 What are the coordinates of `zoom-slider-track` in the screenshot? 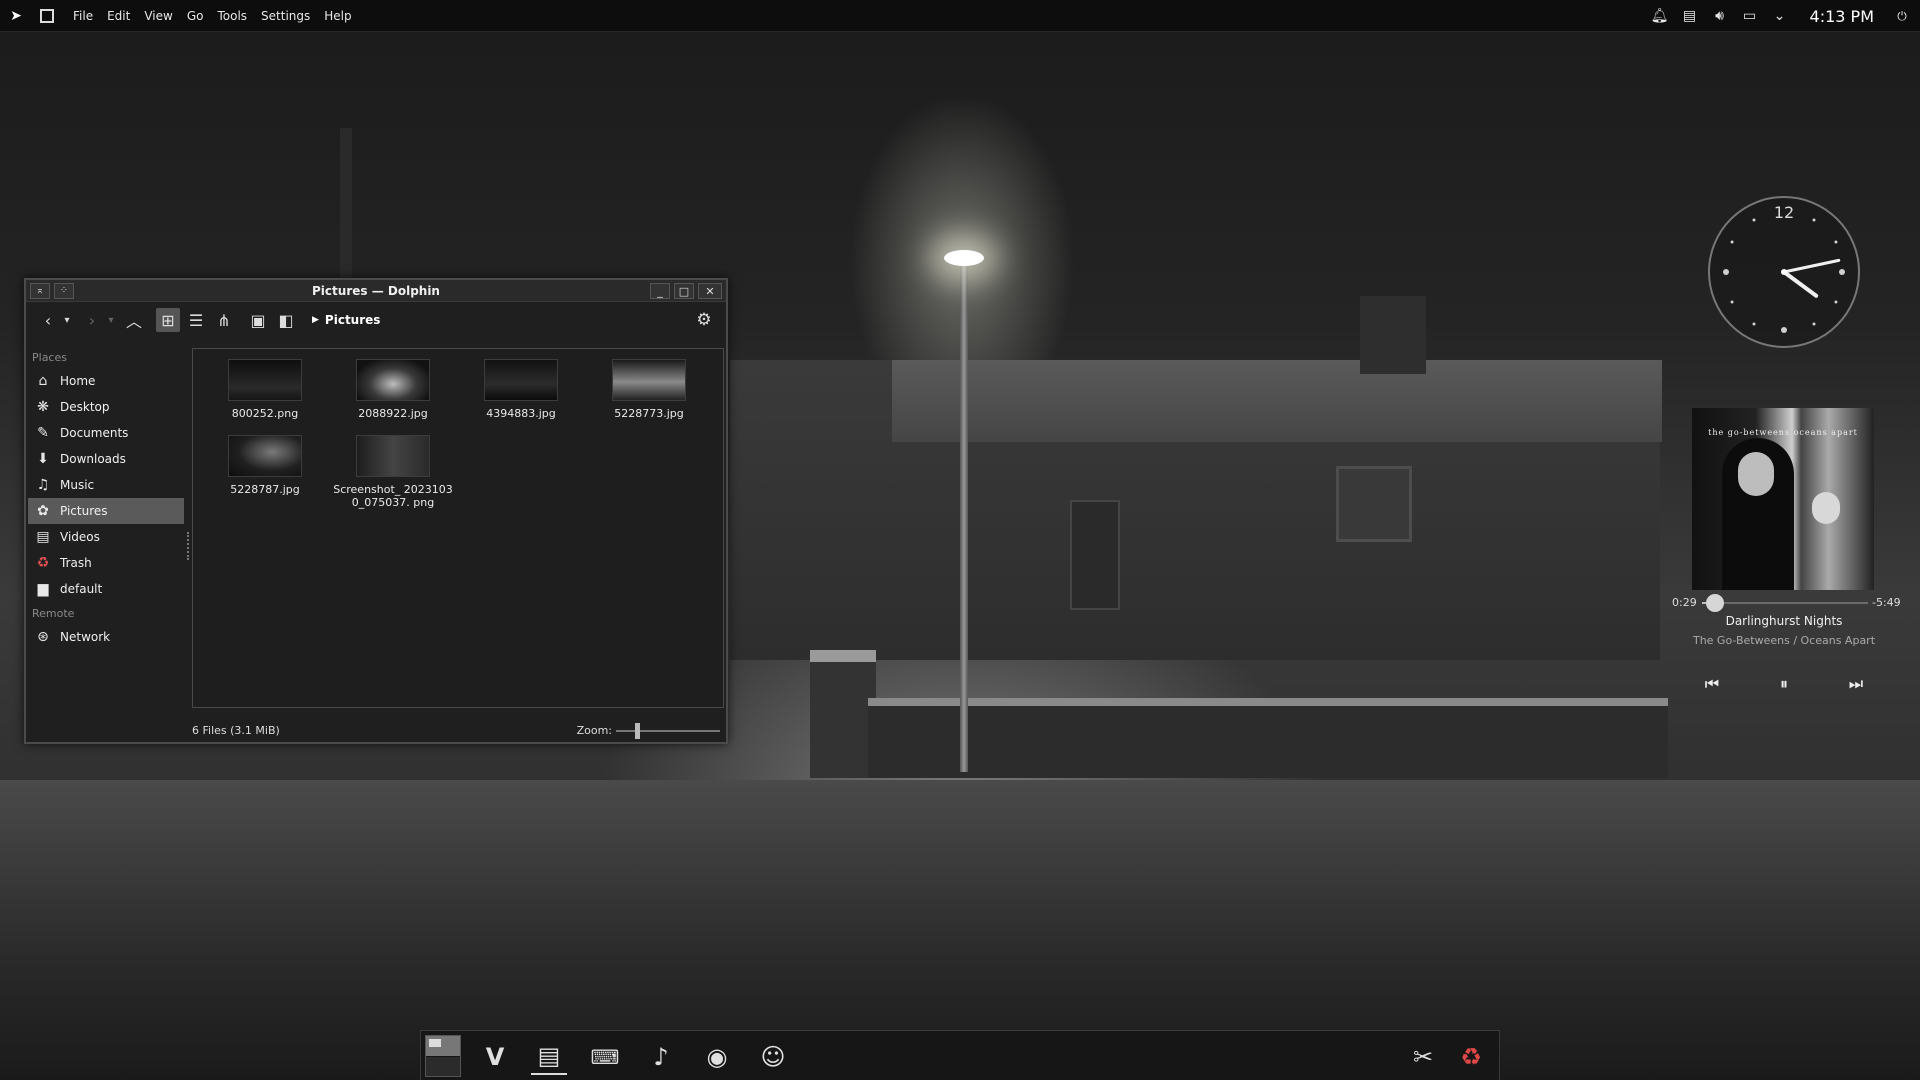 It's located at (668, 731).